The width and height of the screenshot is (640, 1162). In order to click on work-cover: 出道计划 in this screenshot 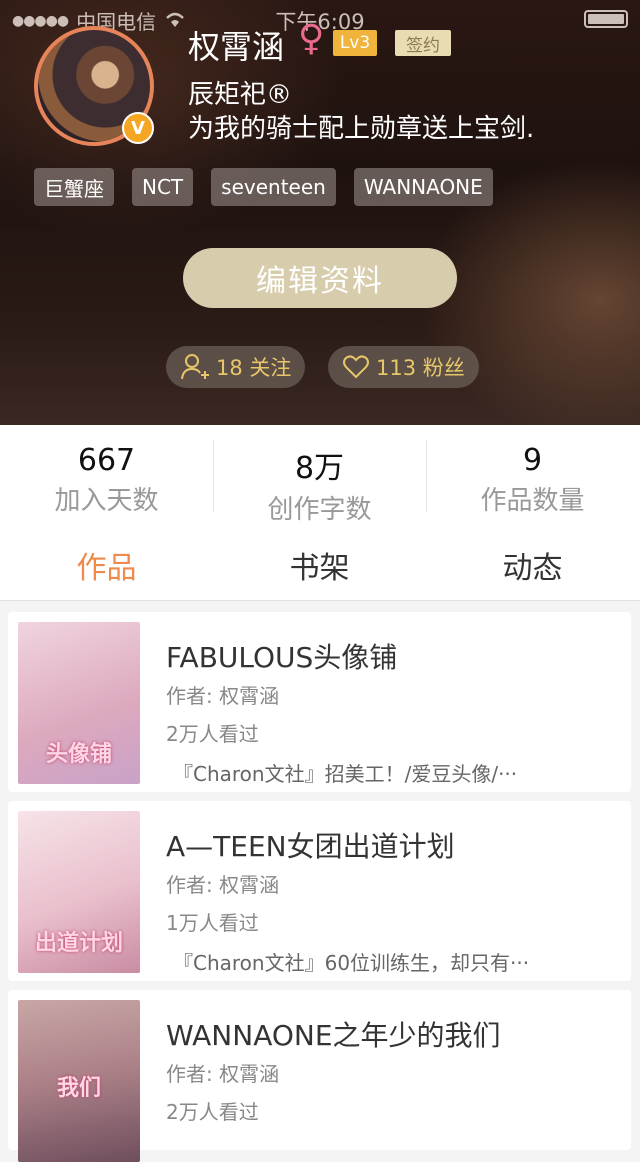, I will do `click(79, 892)`.